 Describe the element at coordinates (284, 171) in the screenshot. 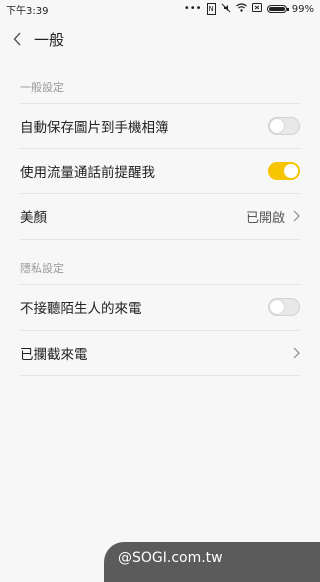

I see `data-remind-toggle` at that location.